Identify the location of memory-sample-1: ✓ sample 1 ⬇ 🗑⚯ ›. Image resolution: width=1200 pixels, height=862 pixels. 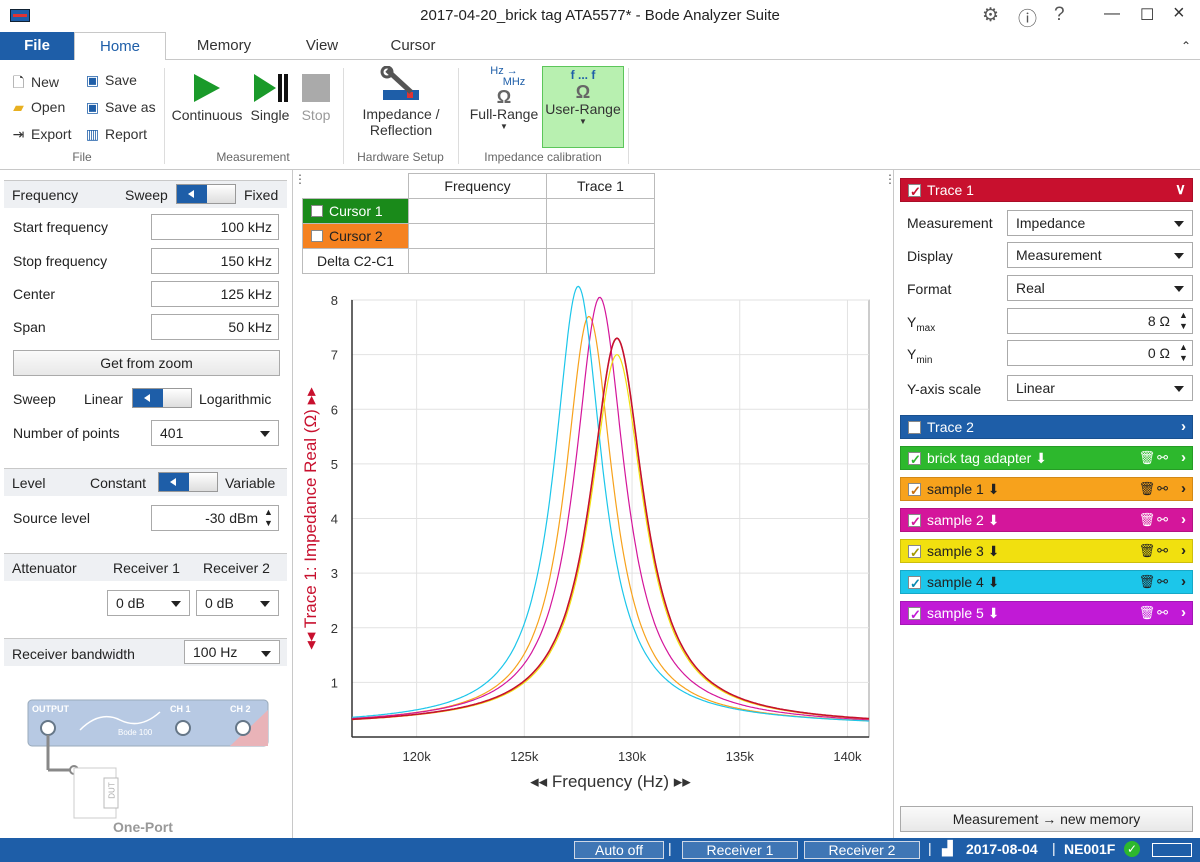
(1046, 489).